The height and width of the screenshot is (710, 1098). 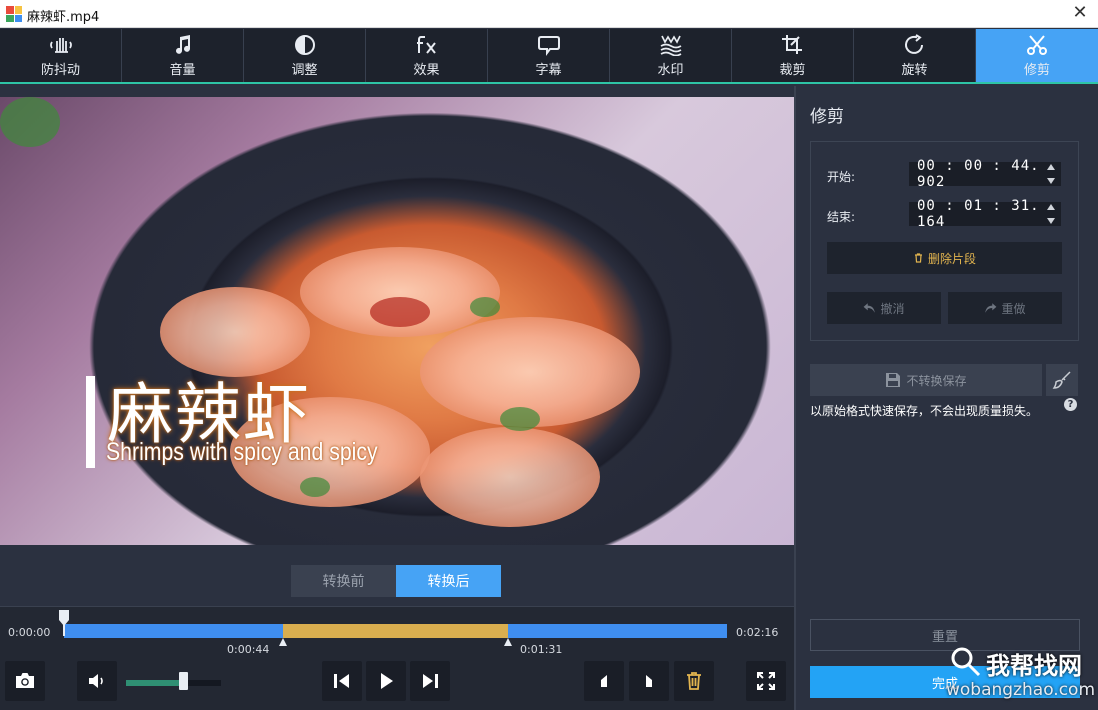 I want to click on close-icon: ✕, so click(x=1080, y=13).